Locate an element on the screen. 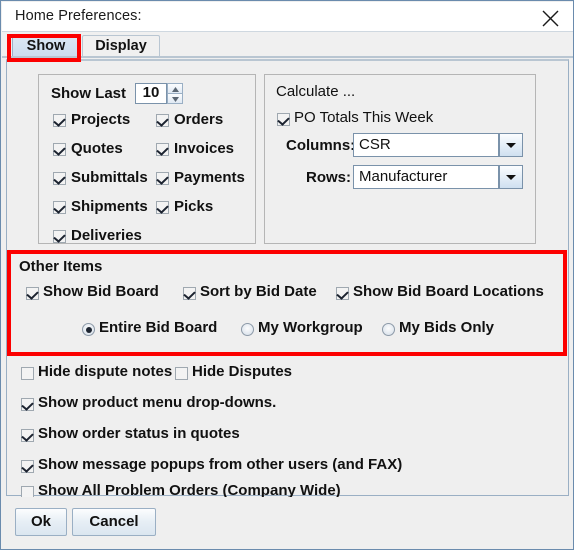  checkbox-hide-disputes is located at coordinates (181, 373).